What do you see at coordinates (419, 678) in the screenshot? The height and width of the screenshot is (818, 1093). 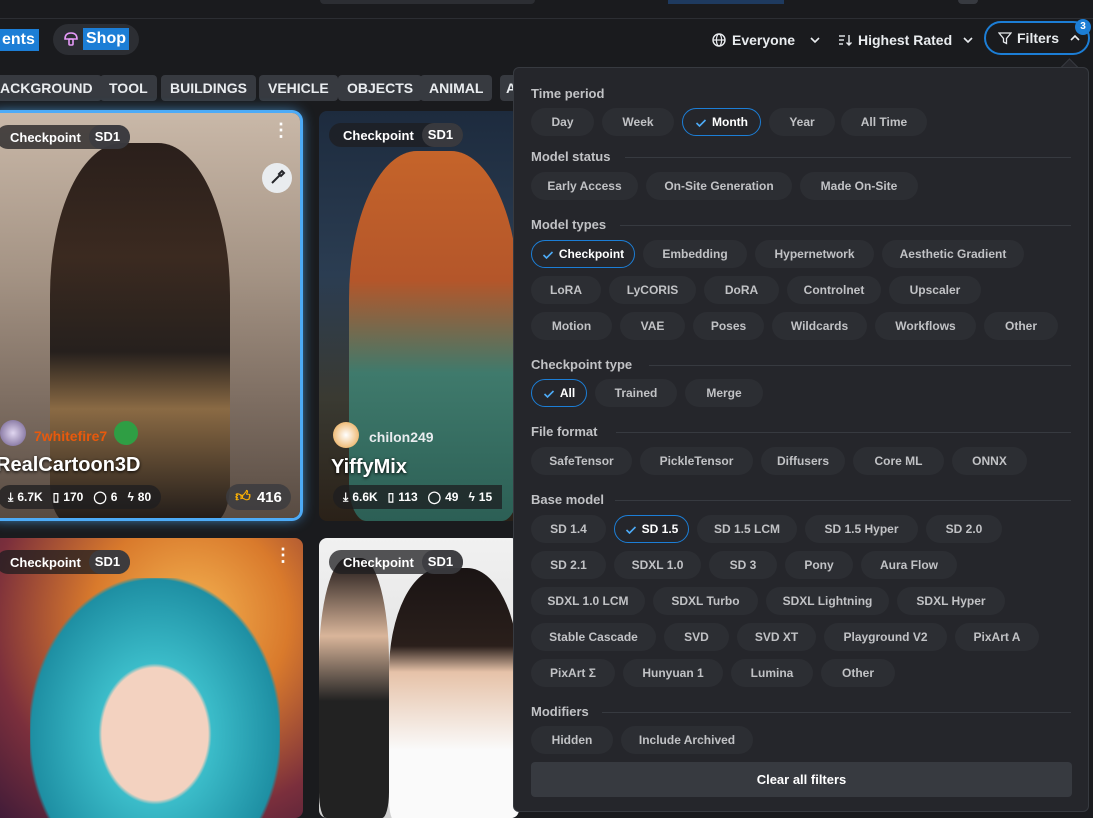 I see `model-card: Checkpoint SD1` at bounding box center [419, 678].